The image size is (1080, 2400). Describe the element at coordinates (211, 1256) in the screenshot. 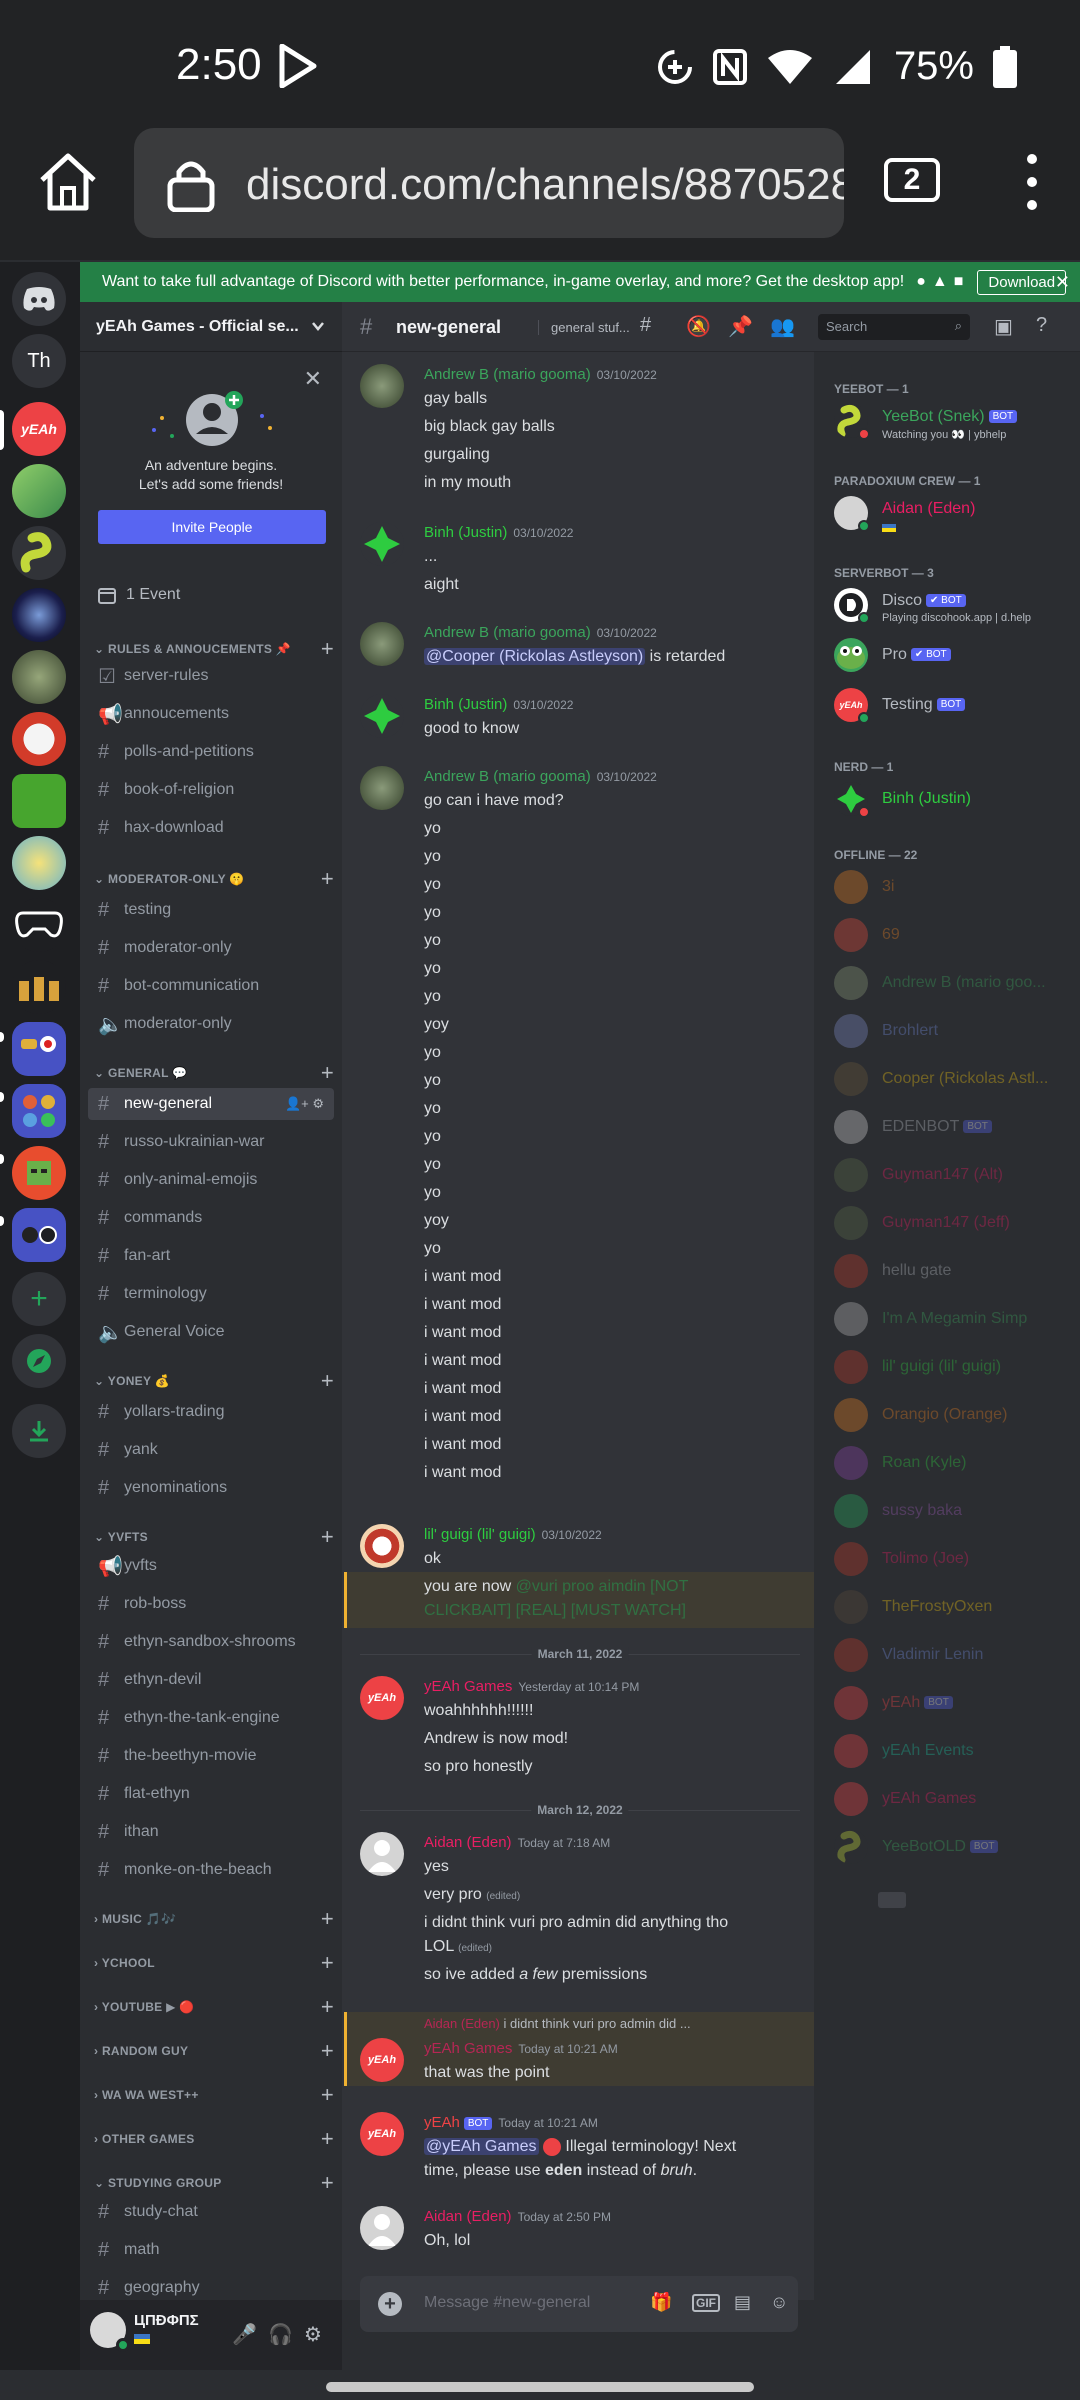

I see `channel-fan-art: # fan-art` at that location.